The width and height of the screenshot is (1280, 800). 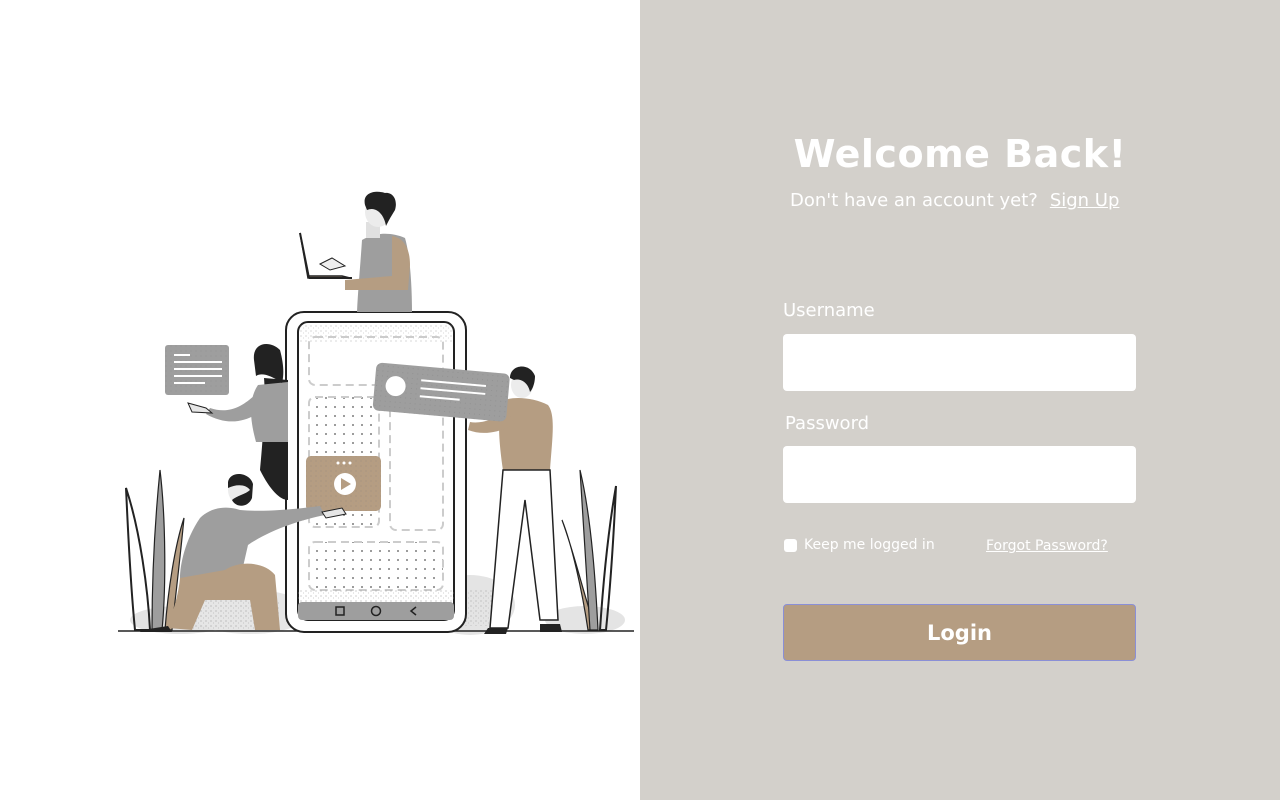 What do you see at coordinates (343, 483) in the screenshot?
I see `play-video-card-icon` at bounding box center [343, 483].